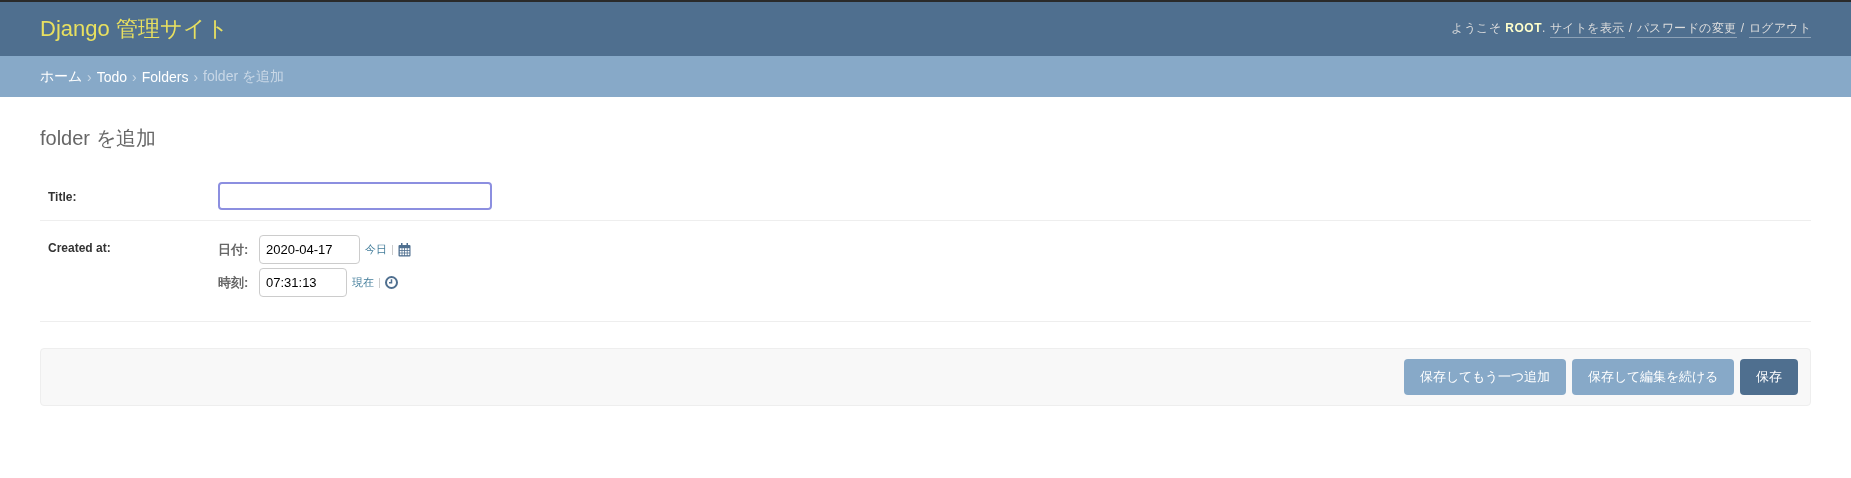 The height and width of the screenshot is (478, 1851). Describe the element at coordinates (61, 76) in the screenshot. I see `breadcrumb-link: ホーム` at that location.